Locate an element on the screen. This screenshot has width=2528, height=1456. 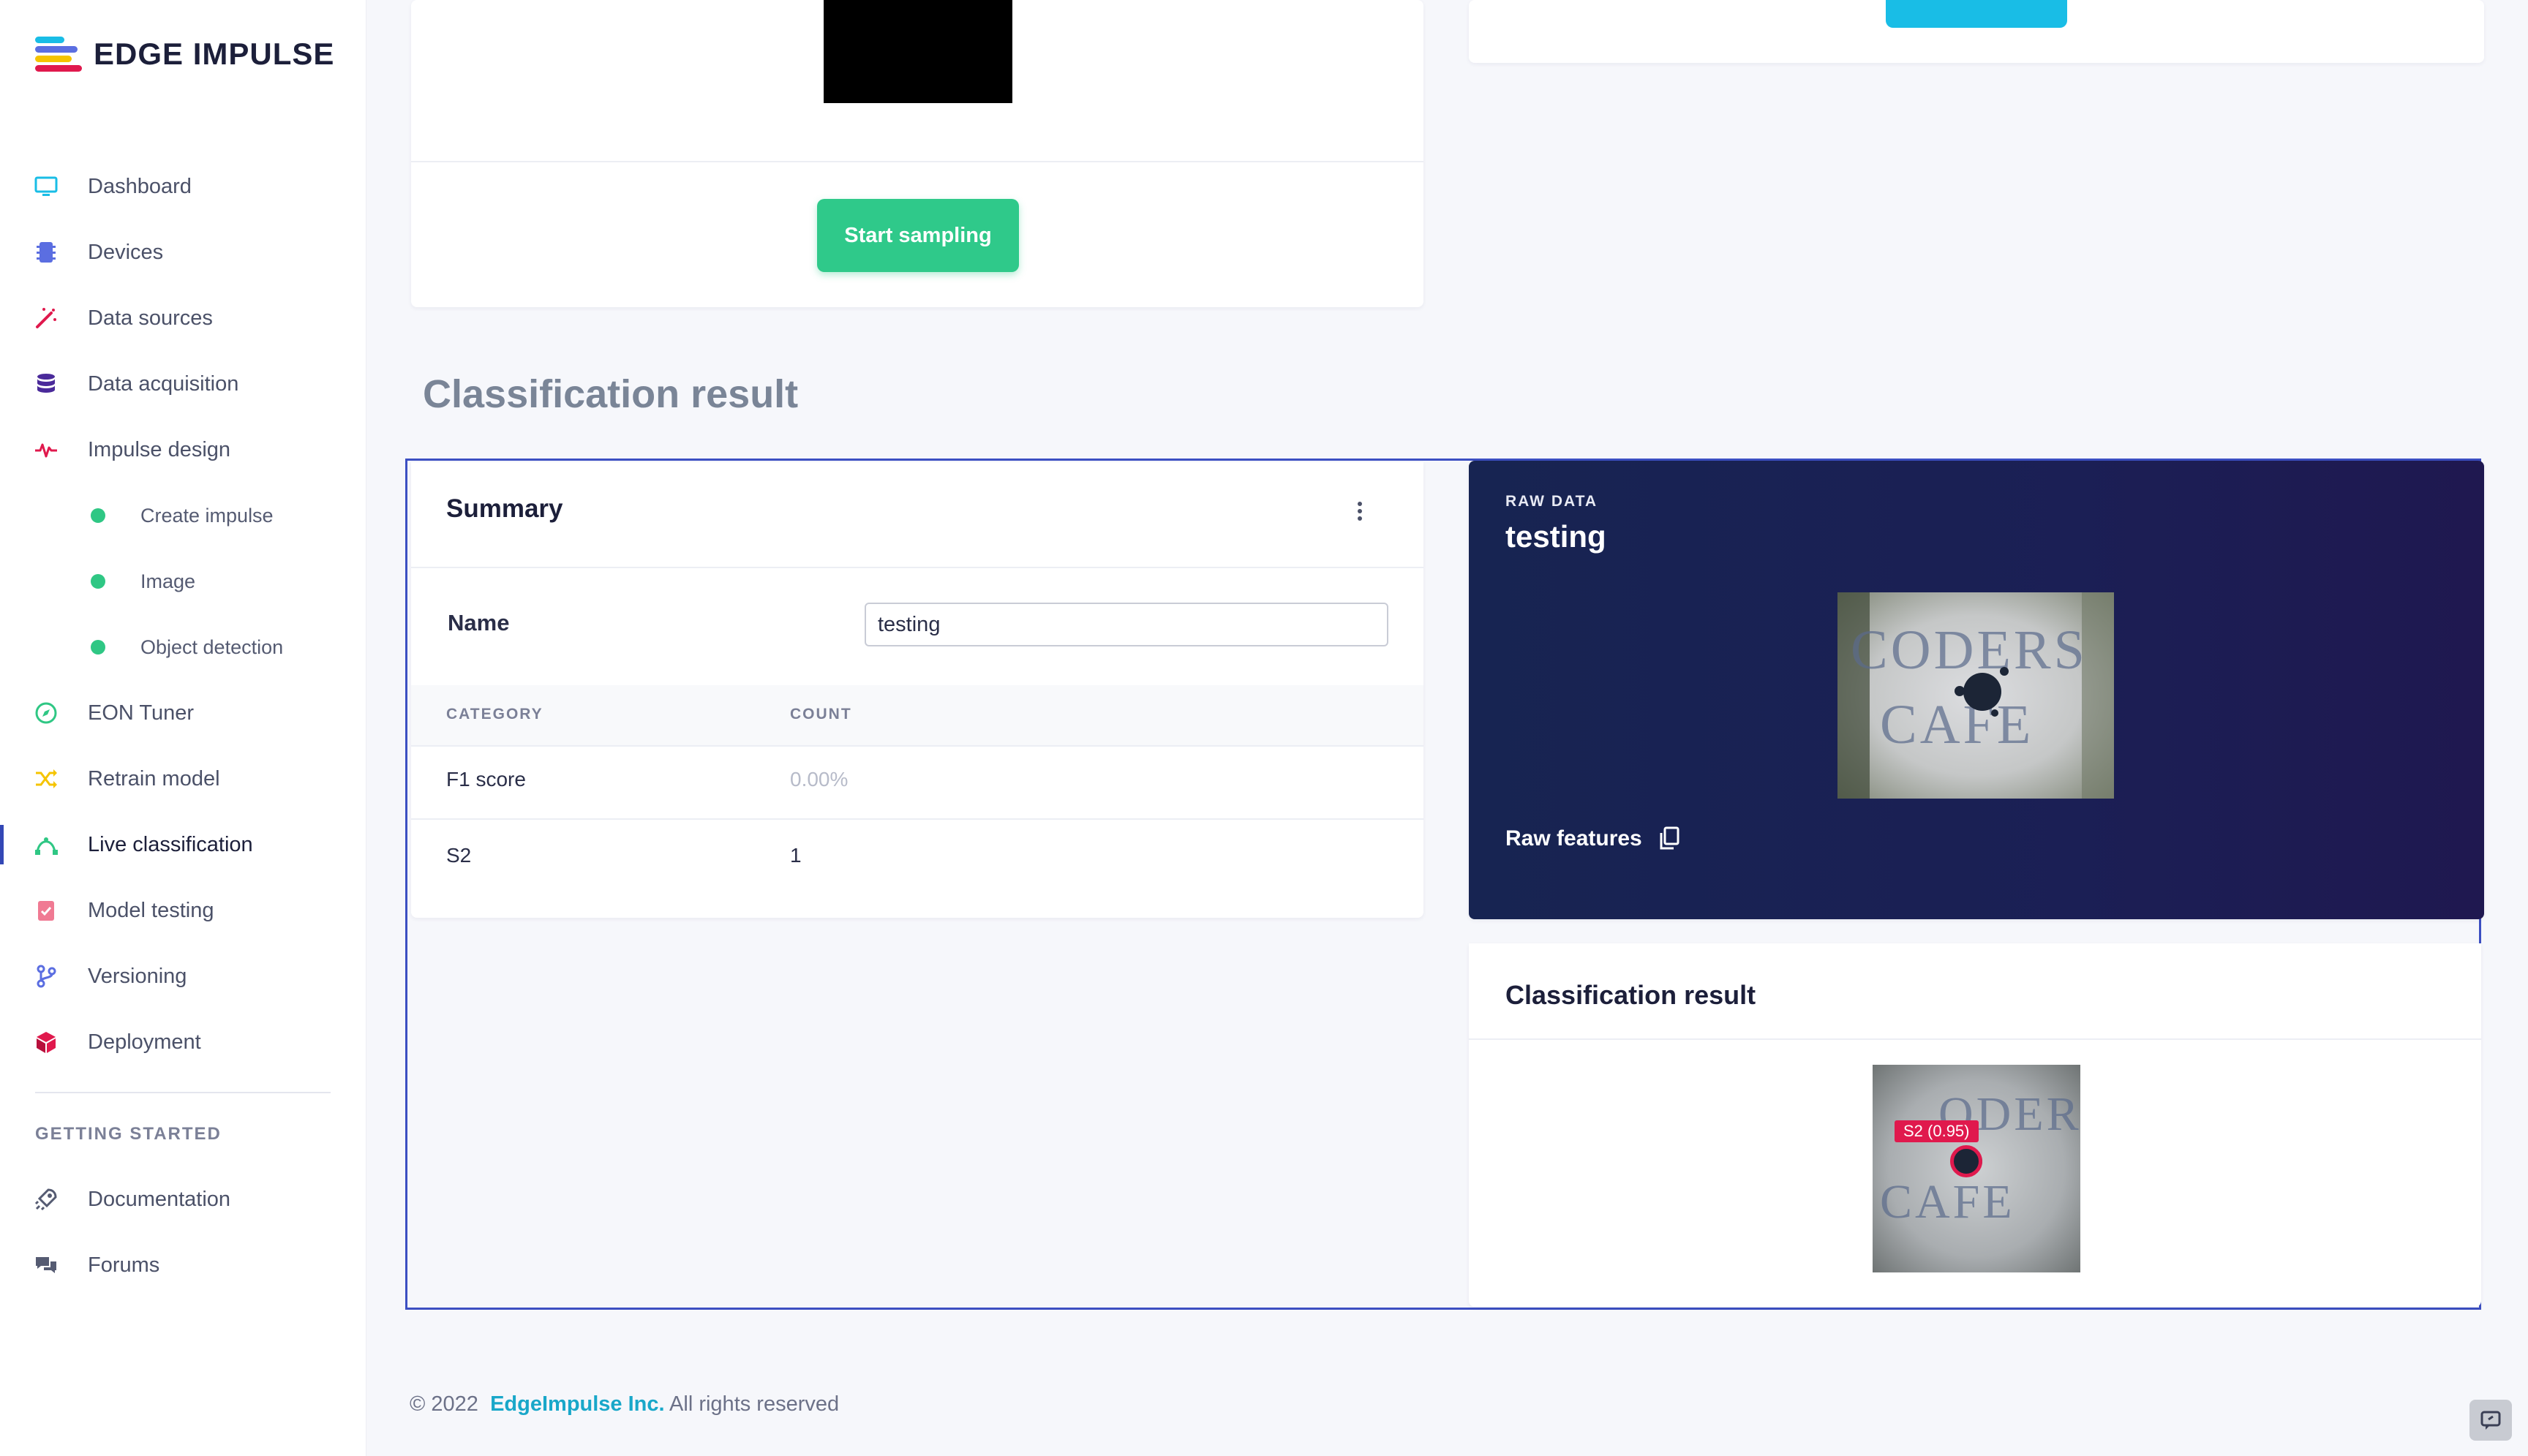
table-cell-count: 0.00% is located at coordinates (819, 779).